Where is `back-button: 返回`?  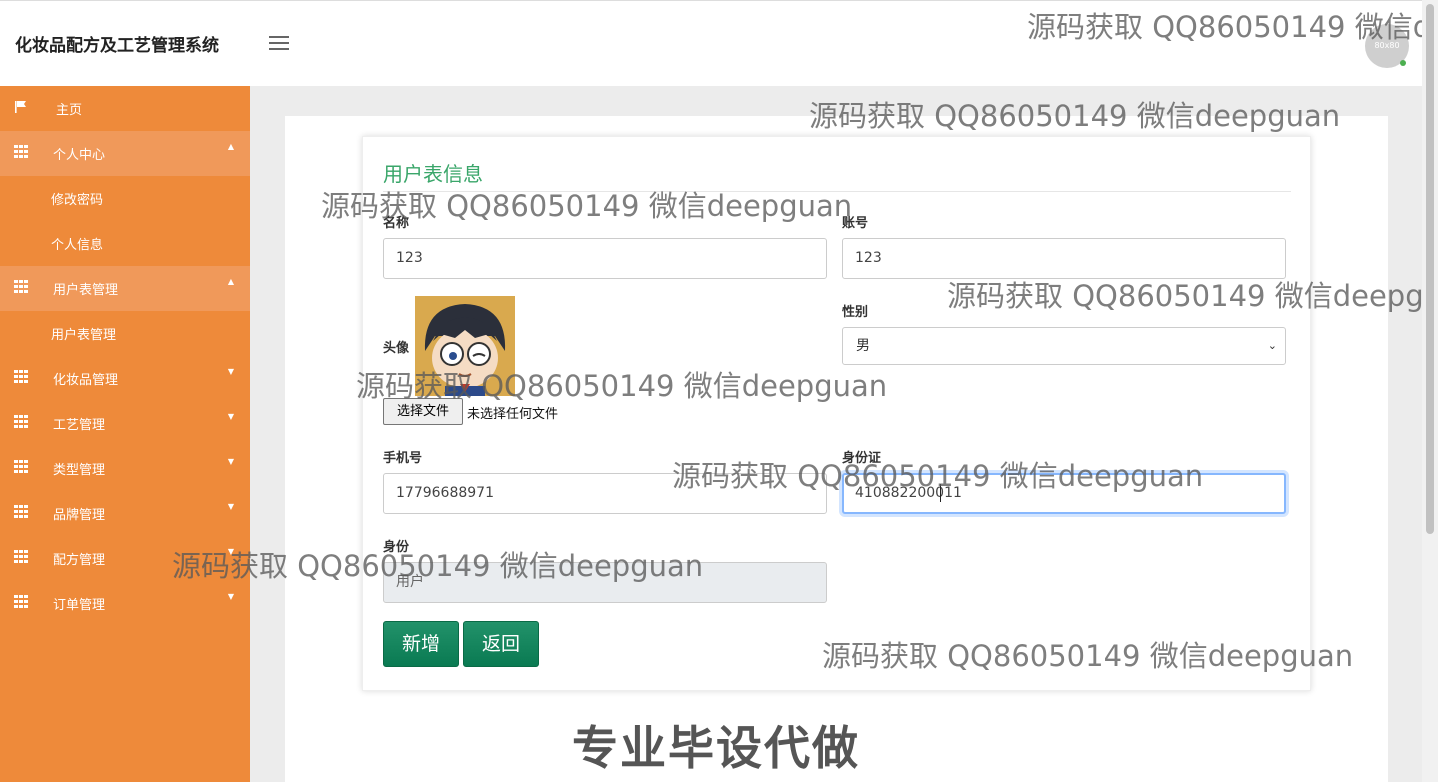
back-button: 返回 is located at coordinates (501, 644).